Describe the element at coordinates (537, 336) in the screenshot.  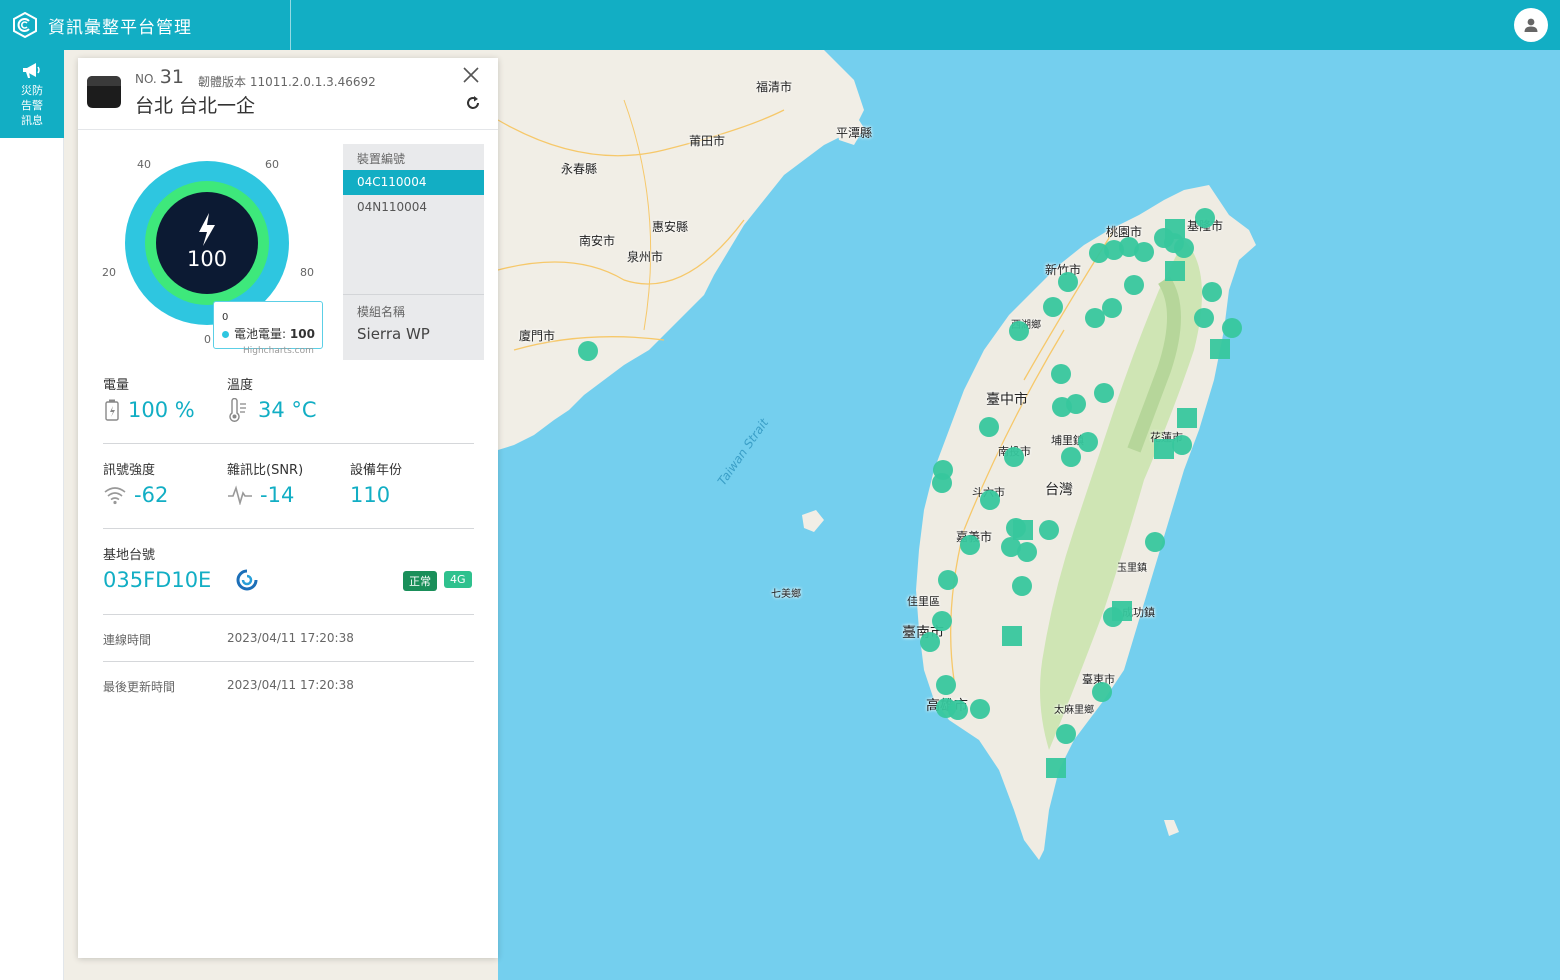
I see `place-label: 廈門市` at that location.